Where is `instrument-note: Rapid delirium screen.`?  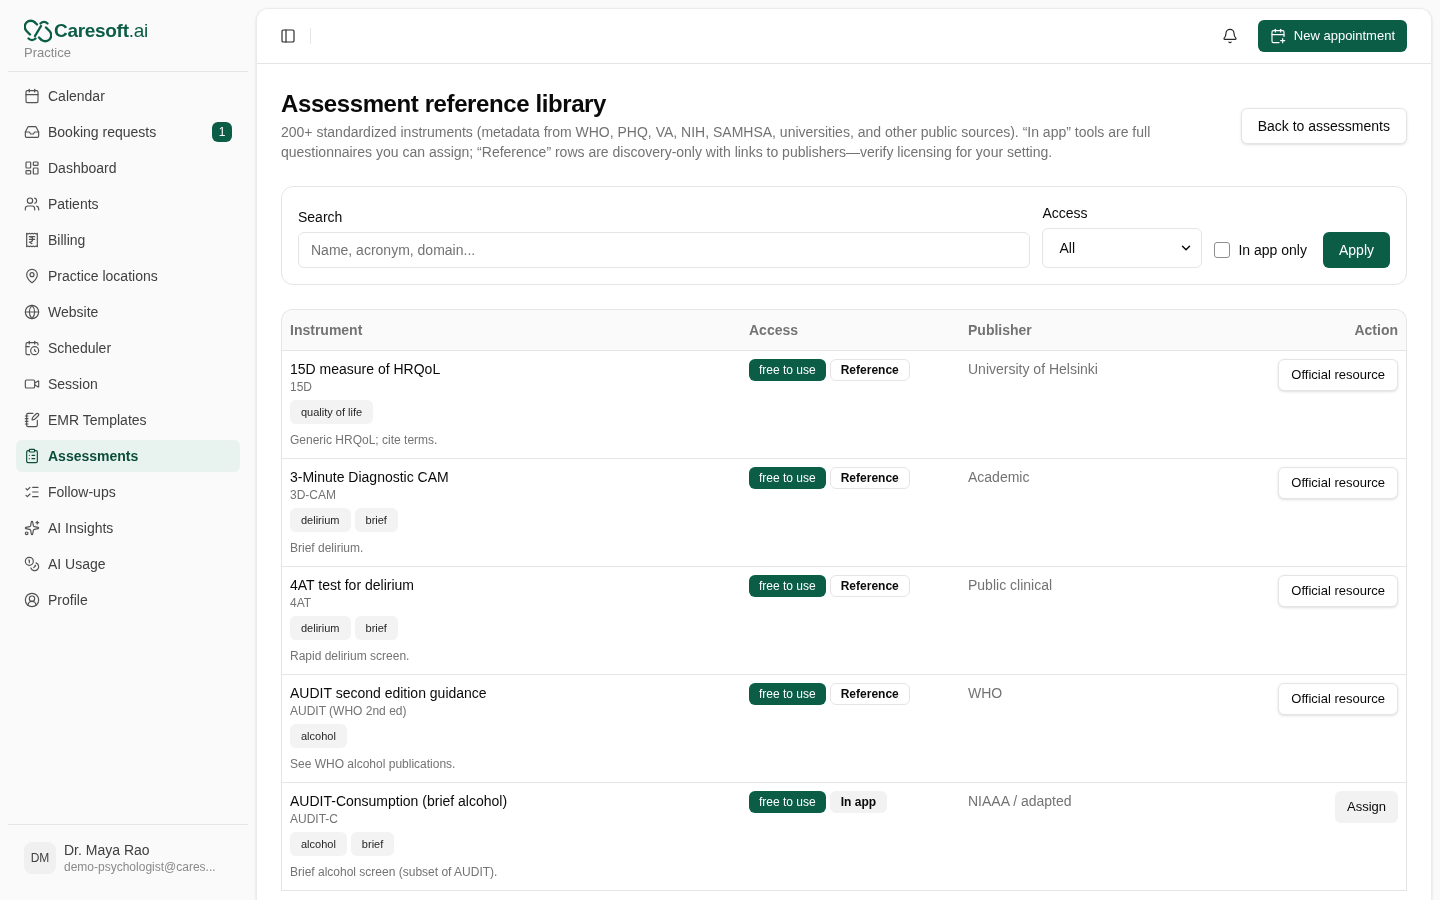 instrument-note: Rapid delirium screen. is located at coordinates (350, 656).